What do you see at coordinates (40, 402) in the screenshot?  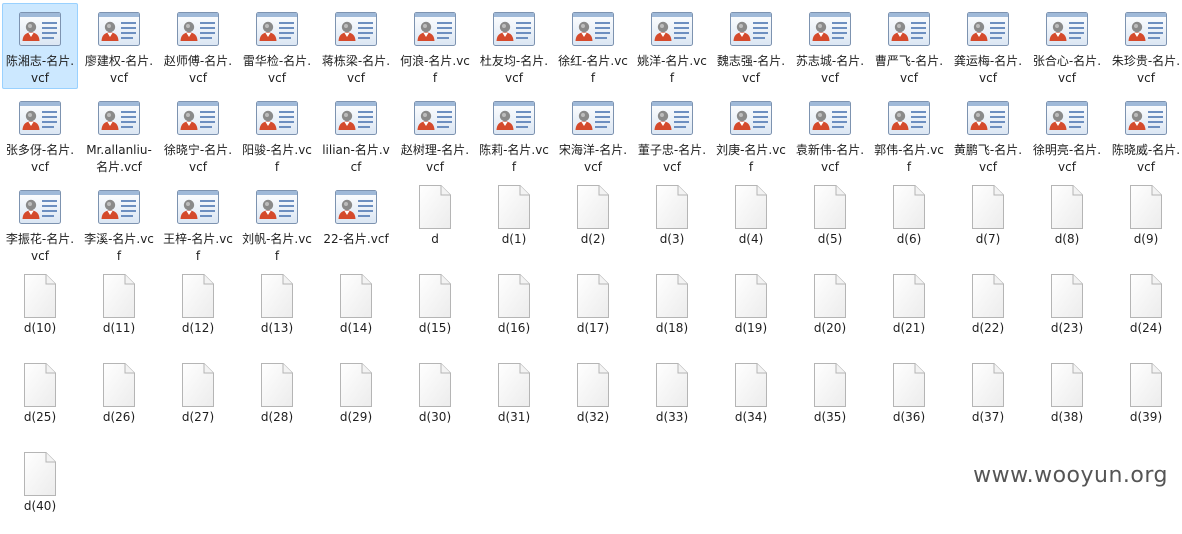 I see `file-item: d(25)` at bounding box center [40, 402].